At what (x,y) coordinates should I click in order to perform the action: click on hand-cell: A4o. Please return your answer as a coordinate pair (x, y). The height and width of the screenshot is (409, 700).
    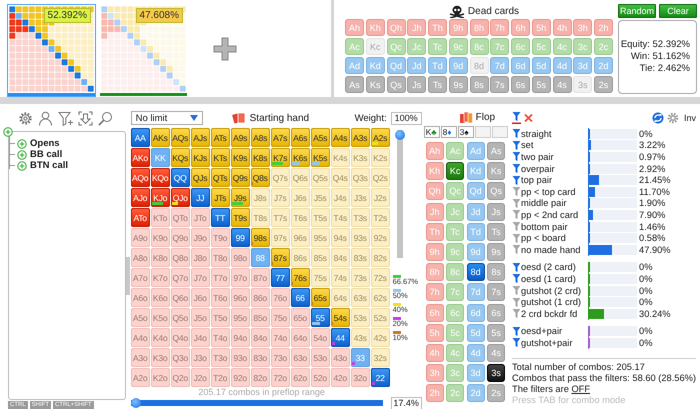
    Looking at the image, I should click on (140, 337).